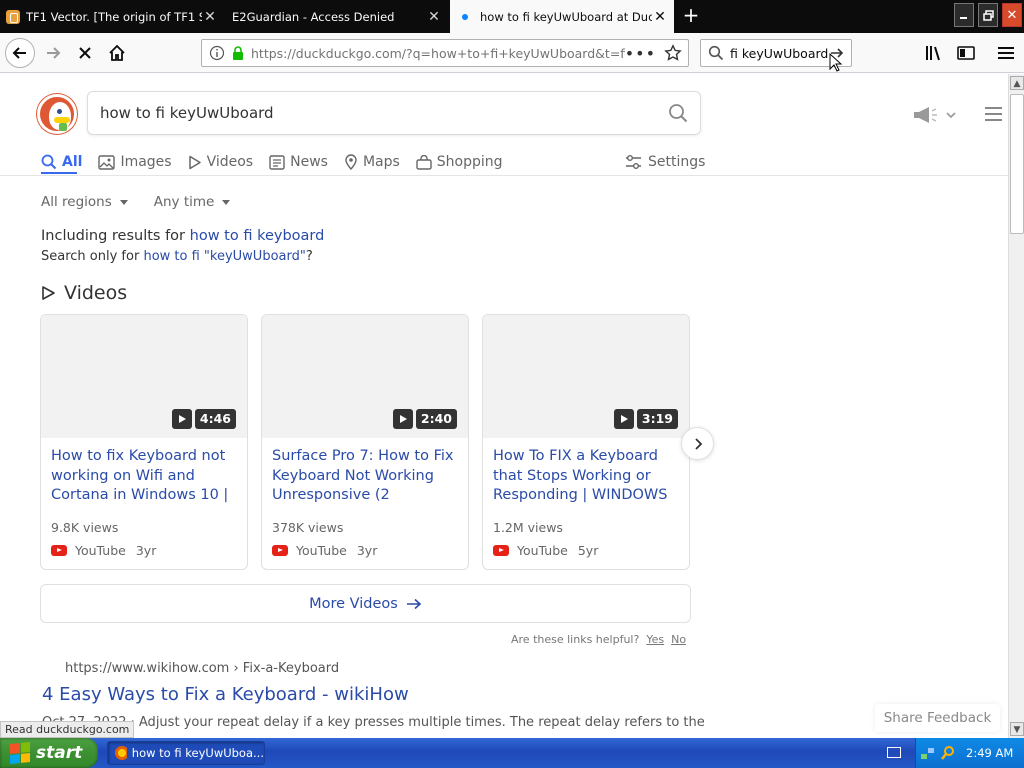 The height and width of the screenshot is (768, 1024). I want to click on tab-videos: Videos, so click(221, 162).